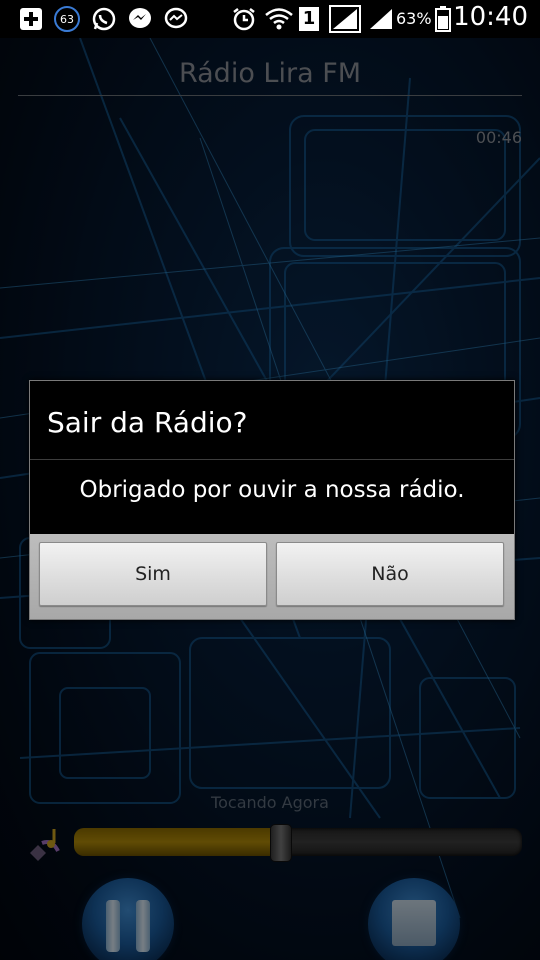 Image resolution: width=540 pixels, height=960 pixels. I want to click on dialog-message: Obrigado por ouvir a nossa rádio., so click(272, 490).